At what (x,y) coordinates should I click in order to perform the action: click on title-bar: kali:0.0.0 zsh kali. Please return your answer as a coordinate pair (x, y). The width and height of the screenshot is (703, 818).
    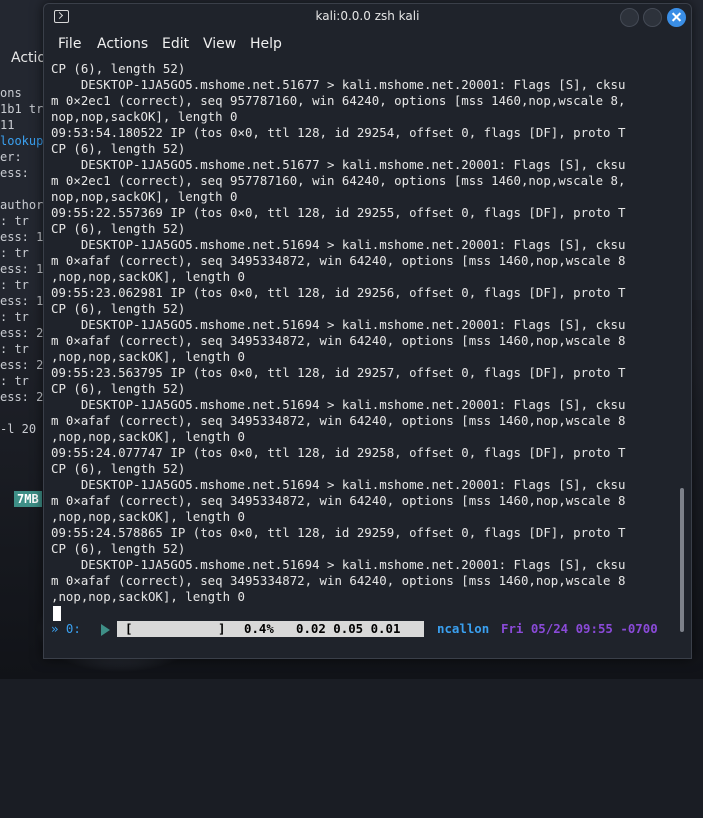
    Looking at the image, I should click on (367, 17).